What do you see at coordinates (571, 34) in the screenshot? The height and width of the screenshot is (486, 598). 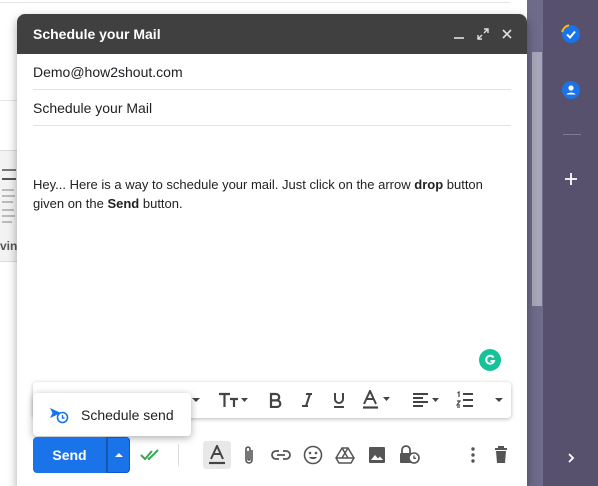 I see `tasks-icon` at bounding box center [571, 34].